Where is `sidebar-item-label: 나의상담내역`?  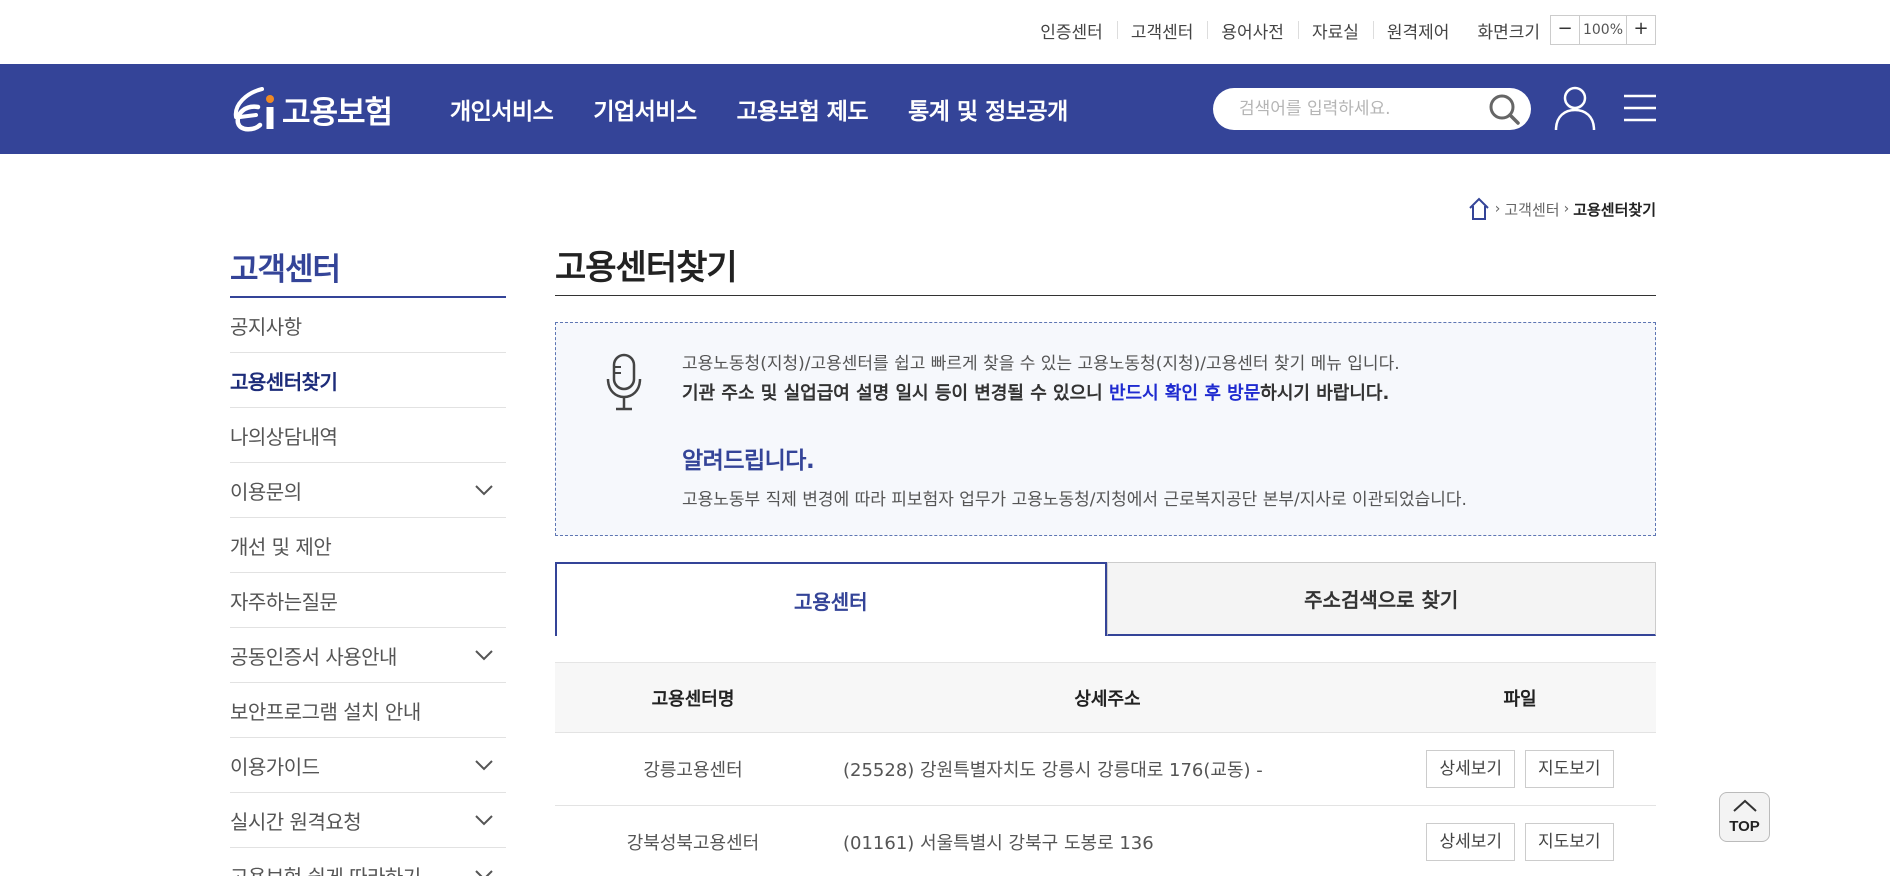 sidebar-item-label: 나의상담내역 is located at coordinates (284, 436).